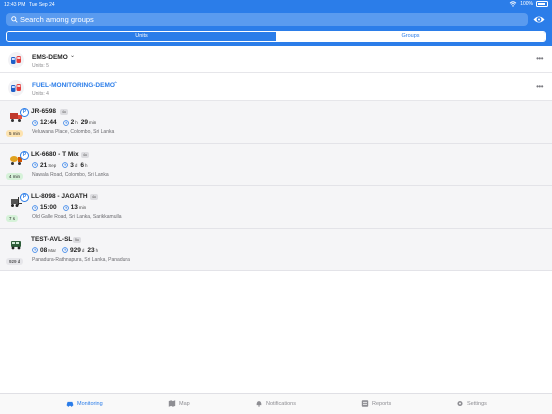 This screenshot has height=414, width=552. Describe the element at coordinates (77, 239) in the screenshot. I see `unit-type-badge: 5u` at that location.